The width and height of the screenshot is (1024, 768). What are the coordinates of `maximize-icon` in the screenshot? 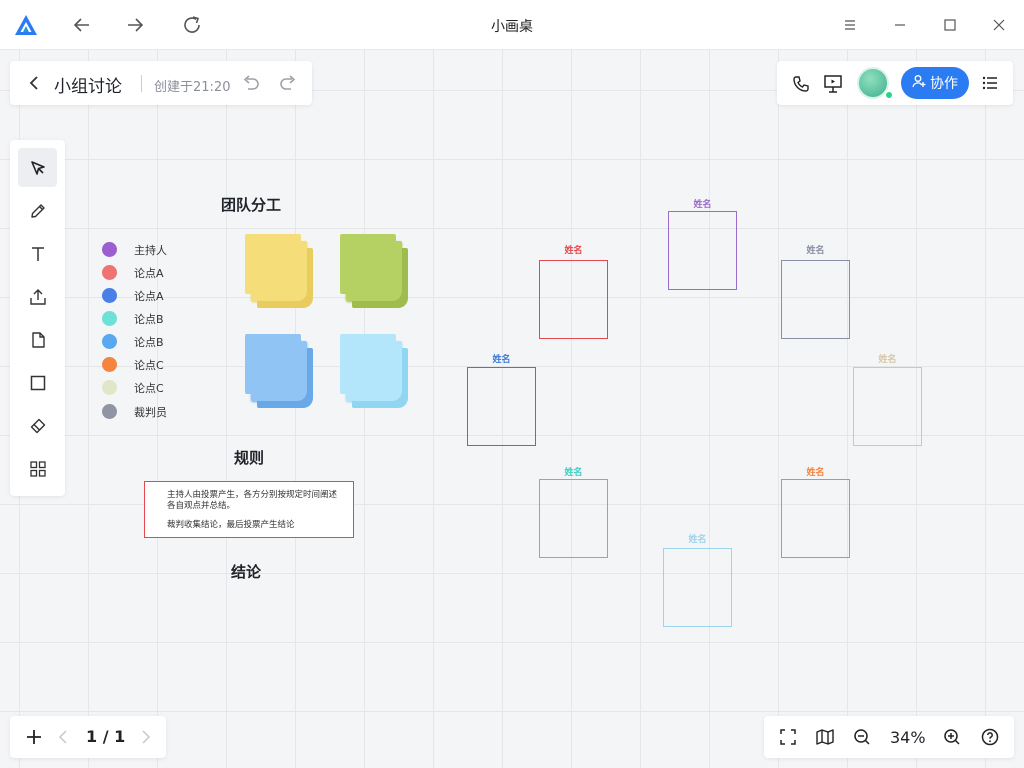 It's located at (950, 25).